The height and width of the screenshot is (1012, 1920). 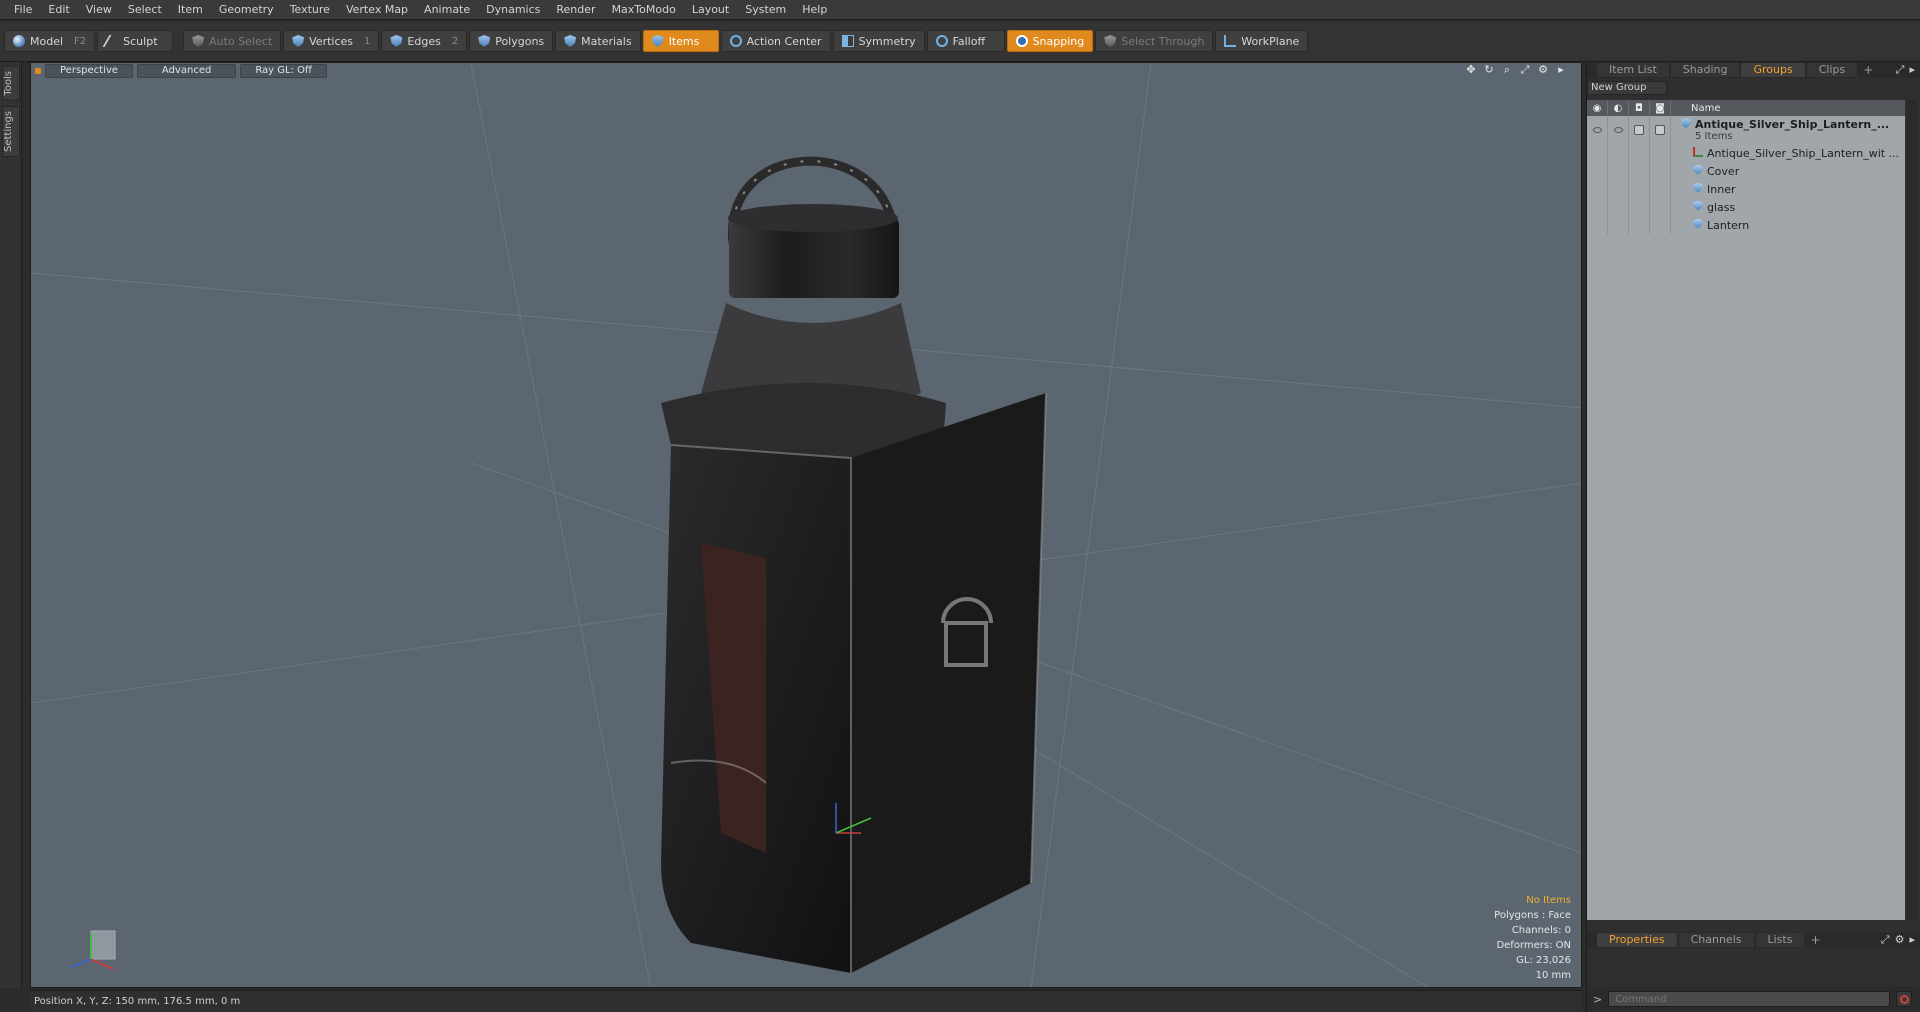 What do you see at coordinates (23, 10) in the screenshot?
I see `menu-file: File` at bounding box center [23, 10].